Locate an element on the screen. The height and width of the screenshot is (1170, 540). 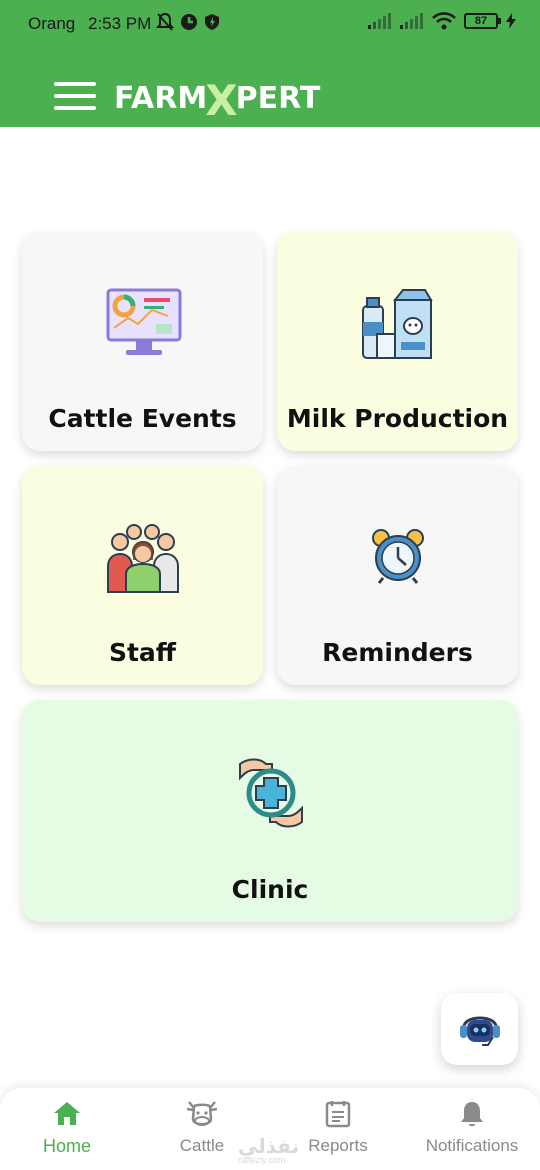
nav-reports: Reports is located at coordinates (338, 1129).